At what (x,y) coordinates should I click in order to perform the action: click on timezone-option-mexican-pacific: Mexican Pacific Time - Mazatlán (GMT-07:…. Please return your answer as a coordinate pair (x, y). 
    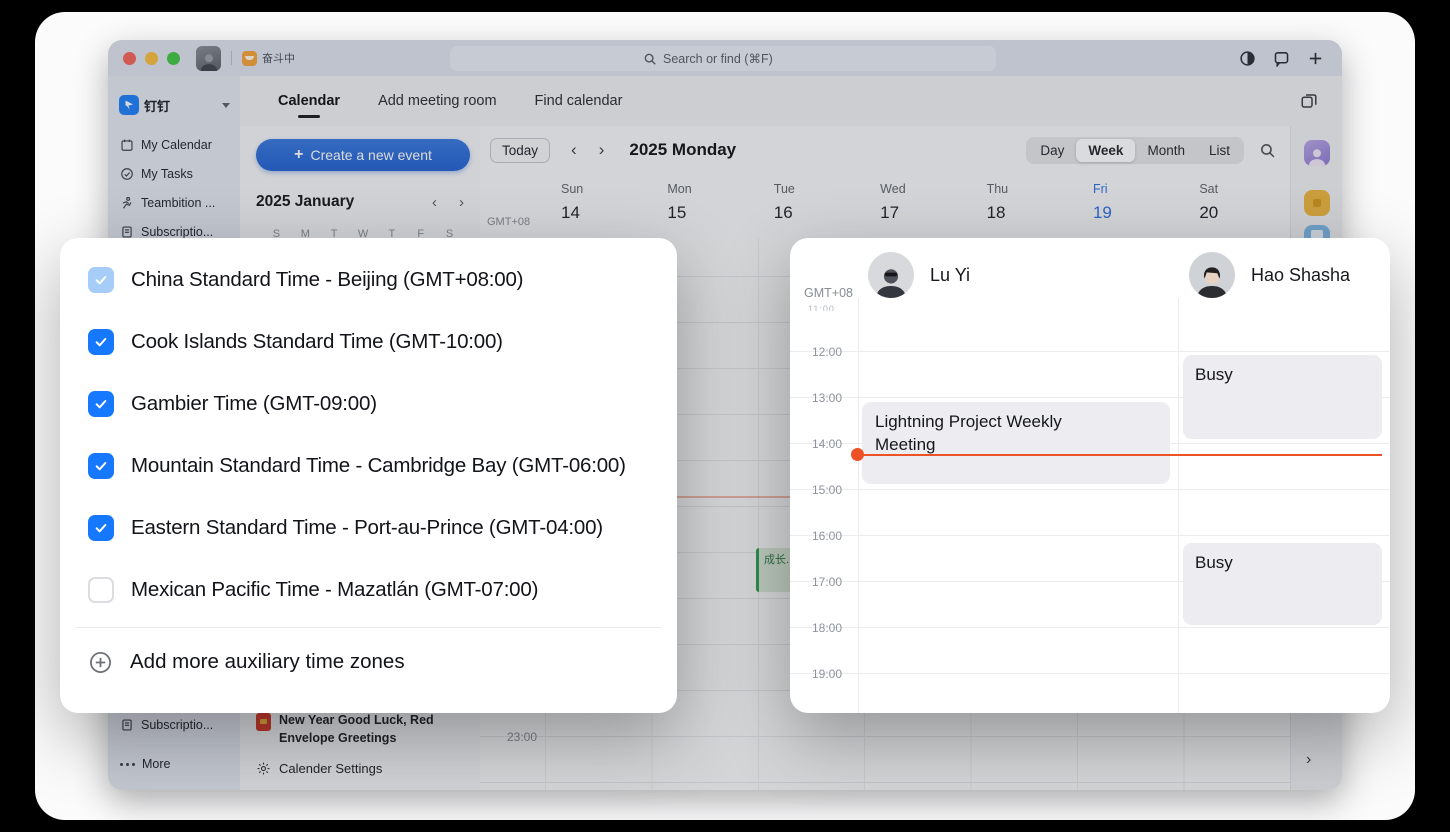
    Looking at the image, I should click on (368, 590).